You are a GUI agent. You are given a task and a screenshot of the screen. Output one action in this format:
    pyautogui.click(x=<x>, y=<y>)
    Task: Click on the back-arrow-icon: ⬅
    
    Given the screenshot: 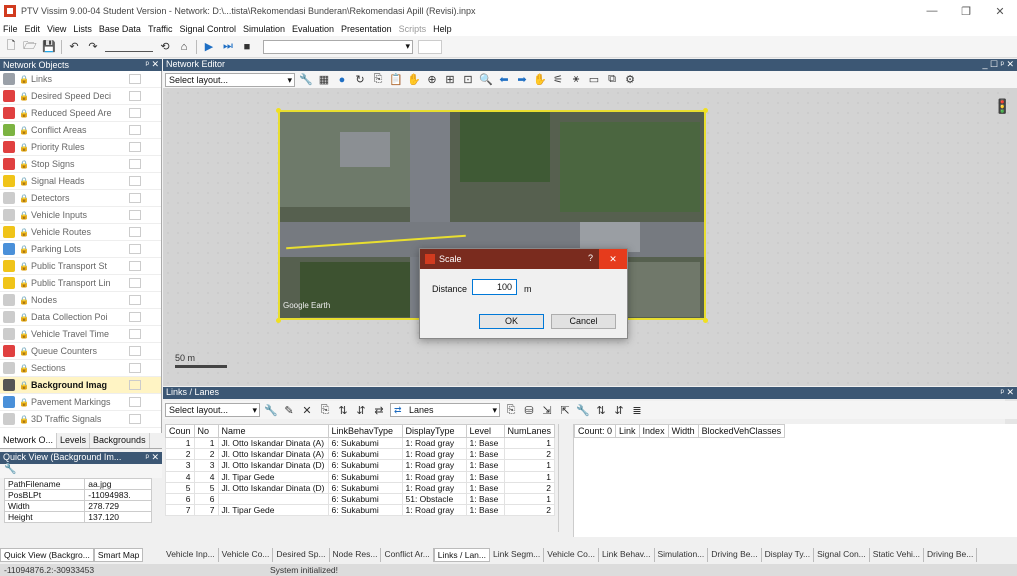 What is the action you would take?
    pyautogui.click(x=504, y=80)
    